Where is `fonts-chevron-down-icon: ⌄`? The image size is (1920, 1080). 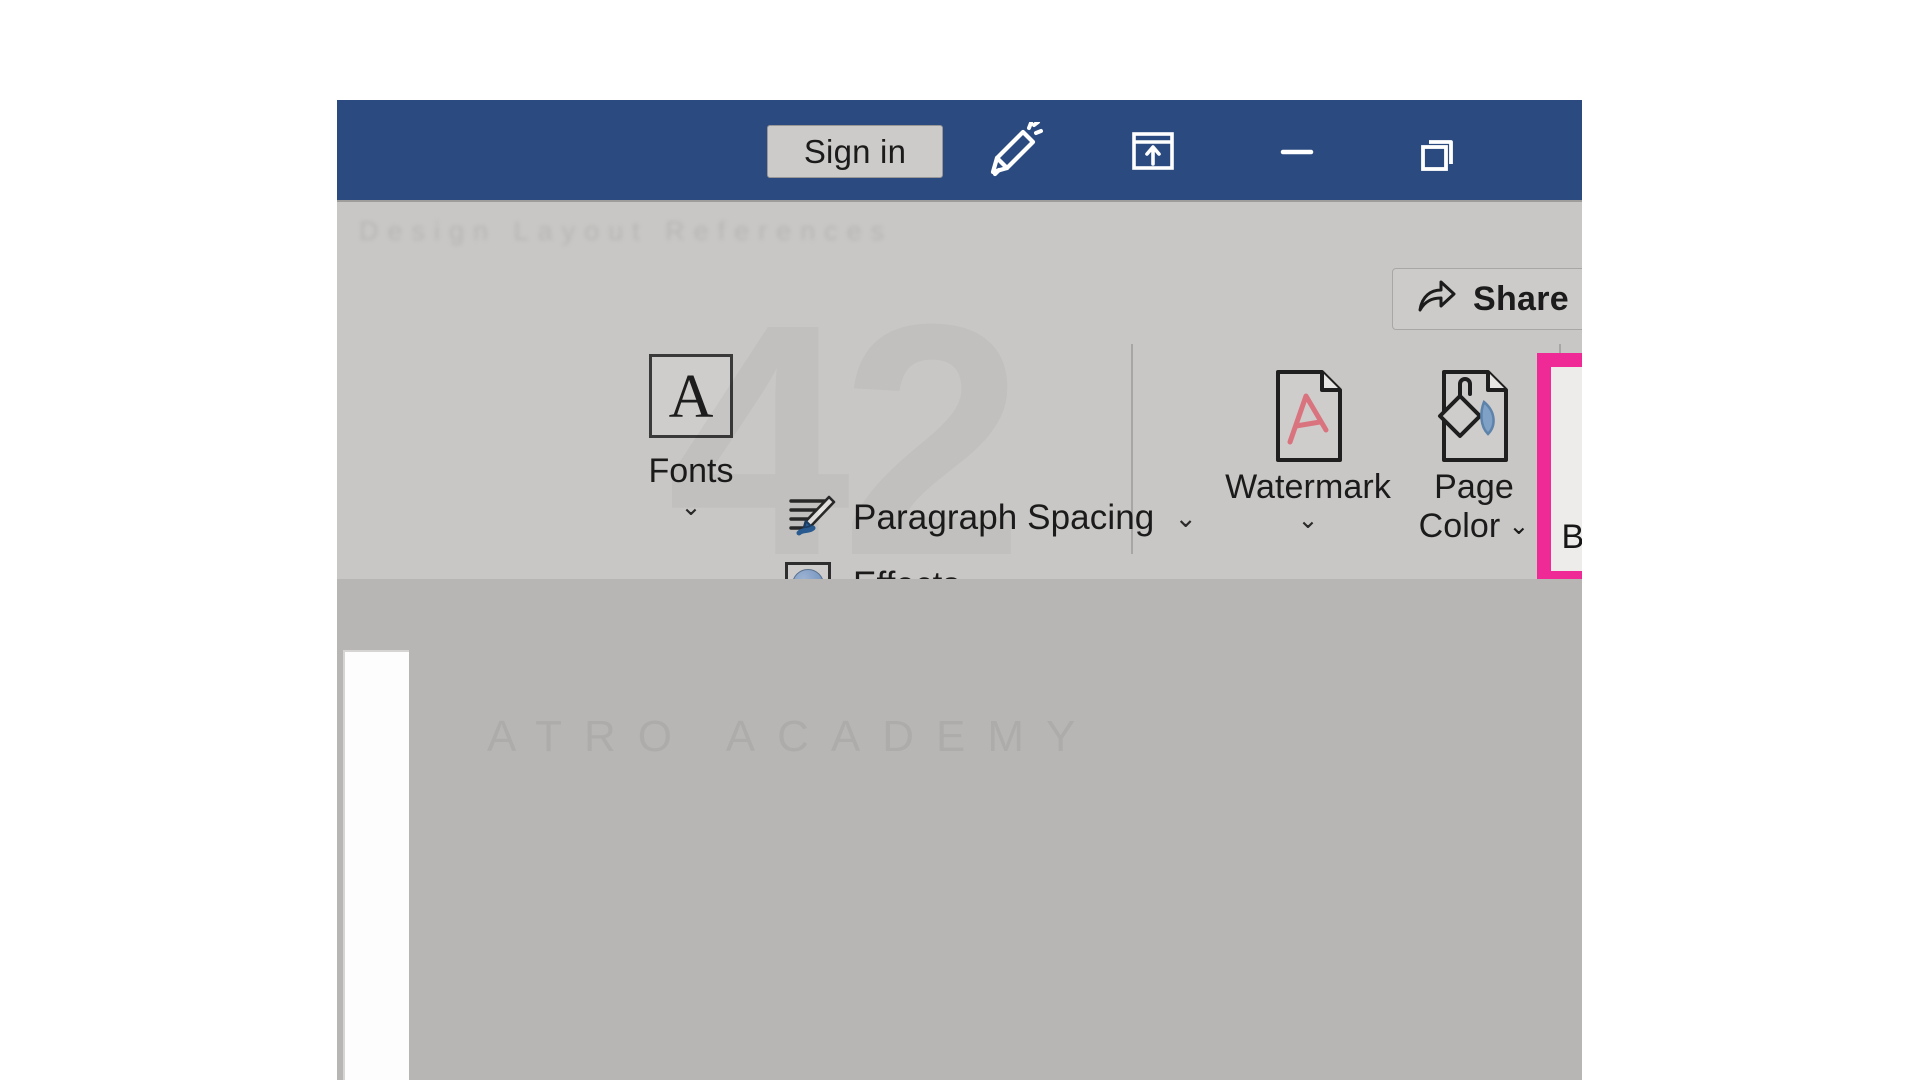 fonts-chevron-down-icon: ⌄ is located at coordinates (691, 507).